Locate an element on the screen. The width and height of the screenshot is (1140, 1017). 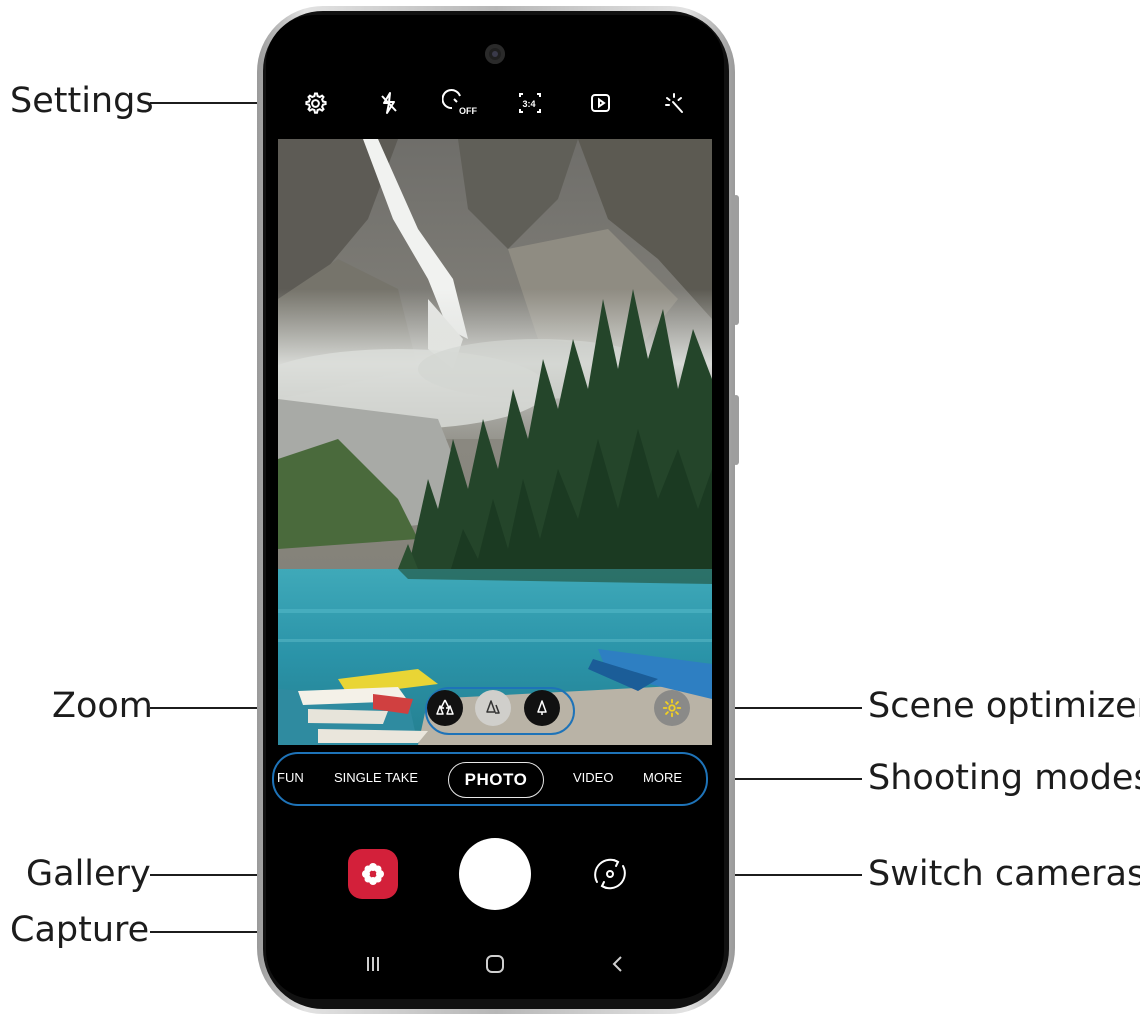
gallery-callout: Gallery is located at coordinates (88, 874).